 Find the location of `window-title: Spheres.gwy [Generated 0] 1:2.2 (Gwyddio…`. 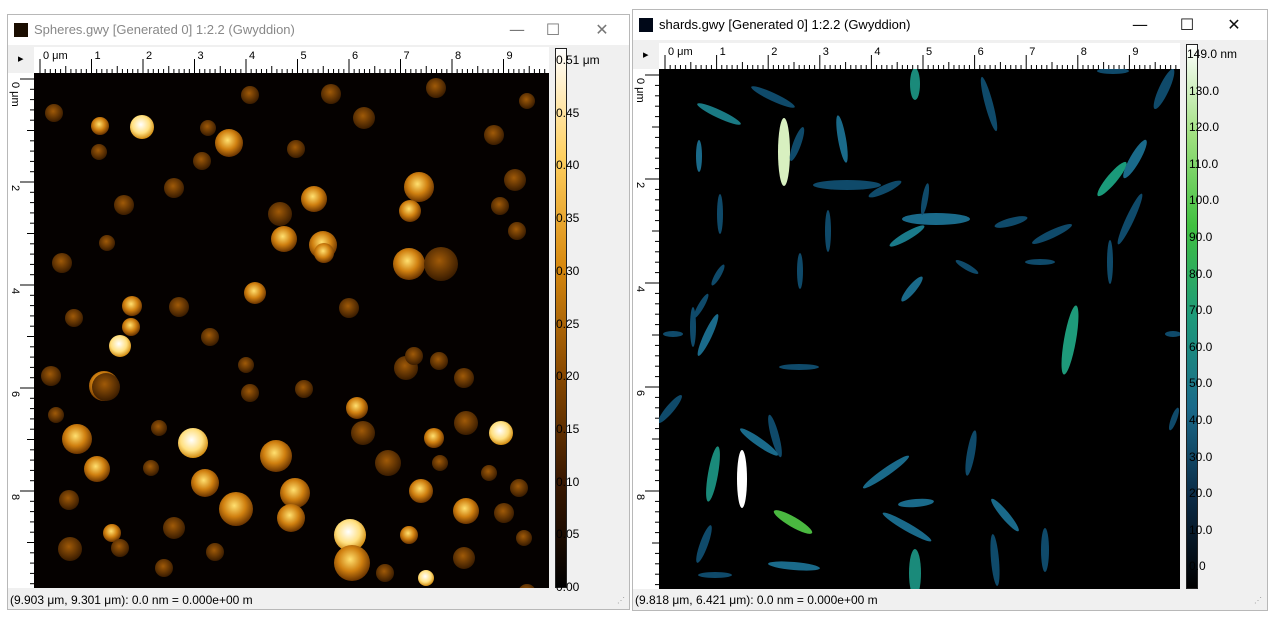

window-title: Spheres.gwy [Generated 0] 1:2.2 (Gwyddio… is located at coordinates (164, 29).